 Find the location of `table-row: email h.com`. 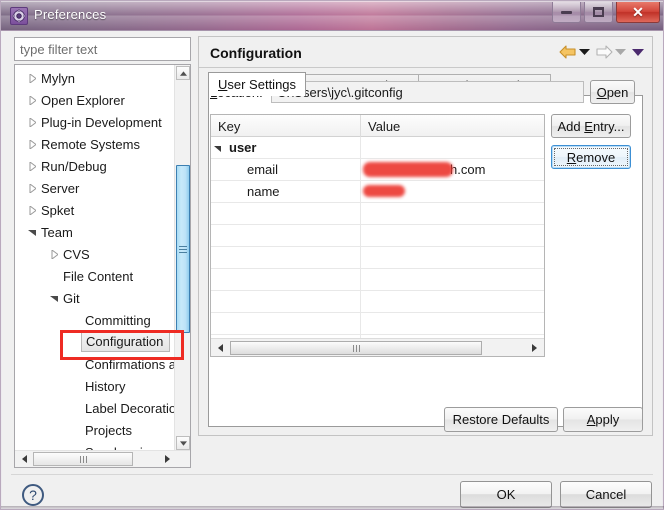

table-row: email h.com is located at coordinates (377, 169).